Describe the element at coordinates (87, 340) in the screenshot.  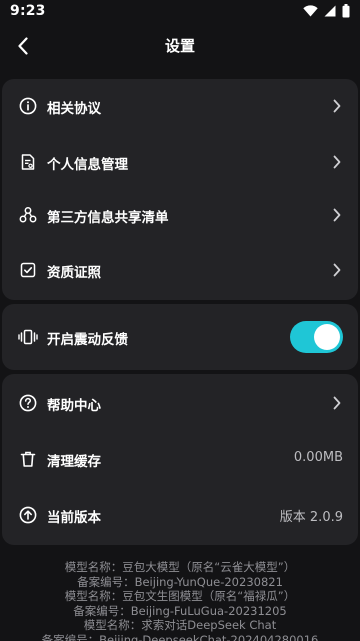
I see `row-label: 开启震动反馈` at that location.